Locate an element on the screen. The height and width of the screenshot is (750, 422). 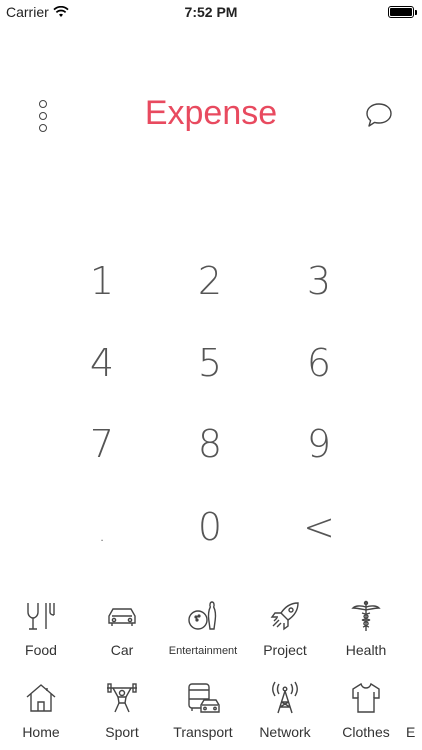
tshirt-icon is located at coordinates (366, 697).